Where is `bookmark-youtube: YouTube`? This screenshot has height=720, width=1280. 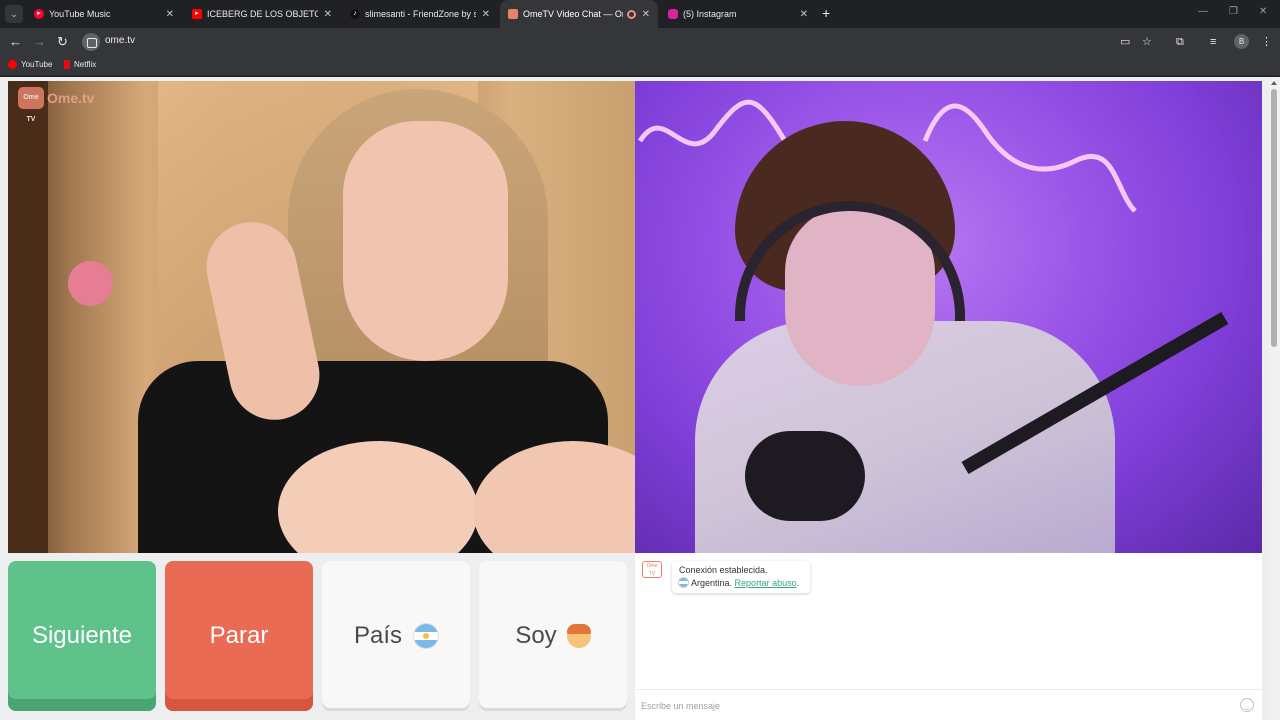
bookmark-youtube: YouTube is located at coordinates (30, 64).